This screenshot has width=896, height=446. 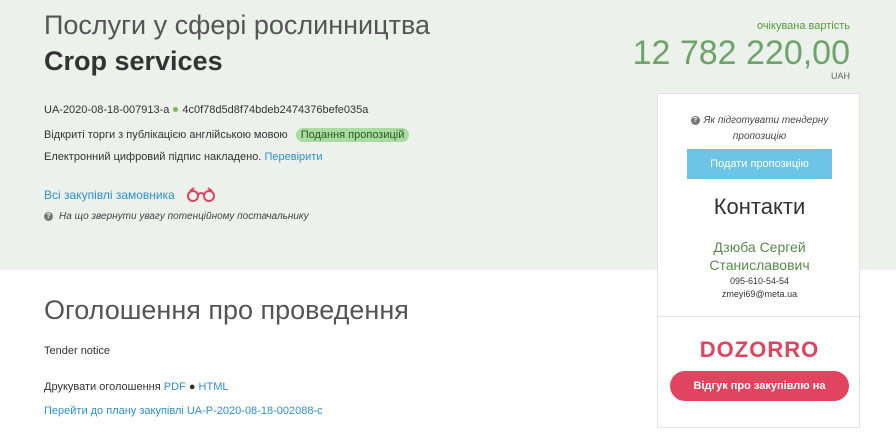 I want to click on panel-divider, so click(x=759, y=316).